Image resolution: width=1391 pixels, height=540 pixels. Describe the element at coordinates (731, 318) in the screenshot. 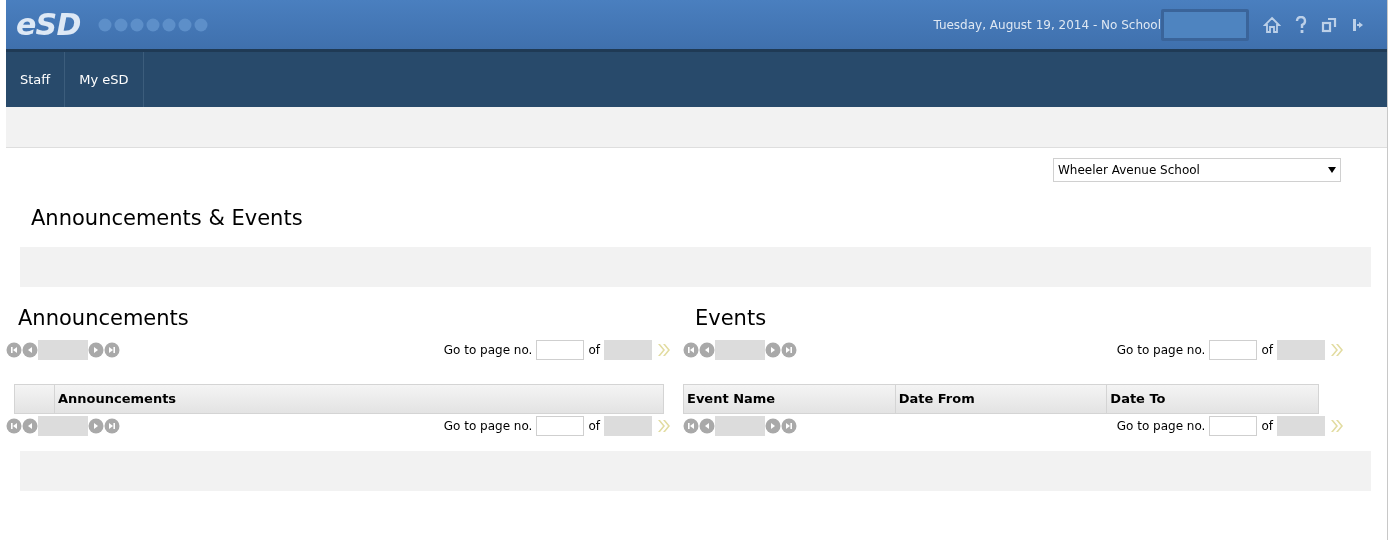

I see `section-heading: Events` at that location.